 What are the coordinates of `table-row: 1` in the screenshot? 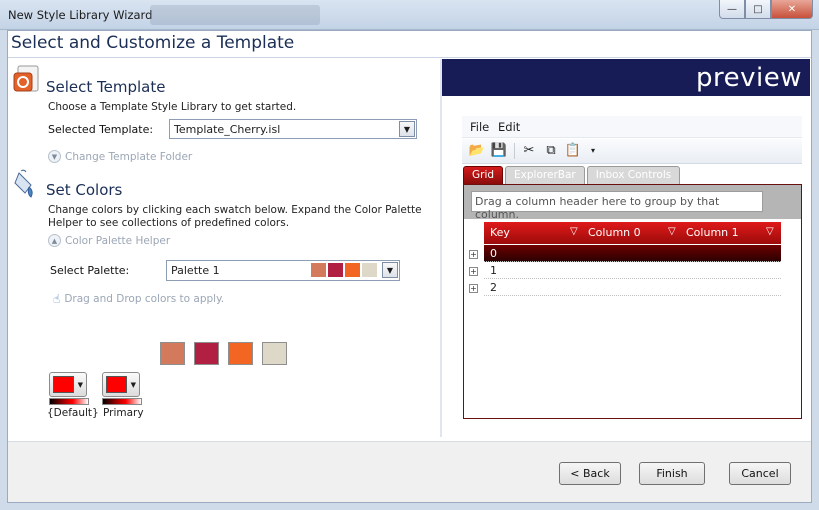 It's located at (632, 270).